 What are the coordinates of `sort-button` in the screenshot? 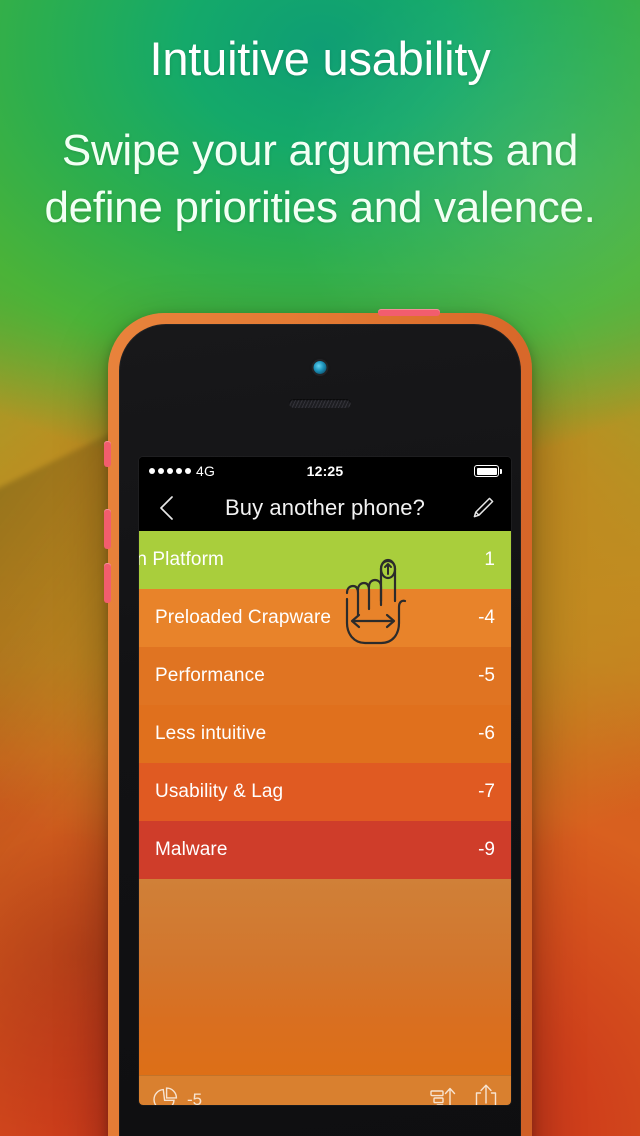 It's located at (443, 1094).